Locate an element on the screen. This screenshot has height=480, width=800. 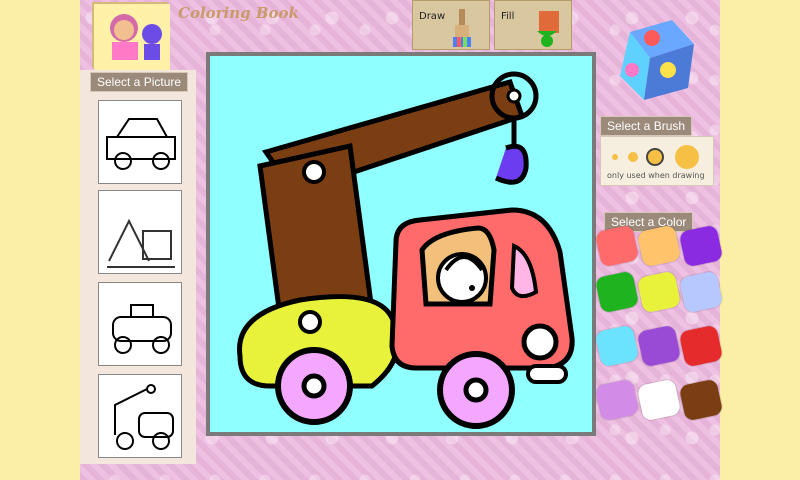
brush-size-medium is located at coordinates (633, 157).